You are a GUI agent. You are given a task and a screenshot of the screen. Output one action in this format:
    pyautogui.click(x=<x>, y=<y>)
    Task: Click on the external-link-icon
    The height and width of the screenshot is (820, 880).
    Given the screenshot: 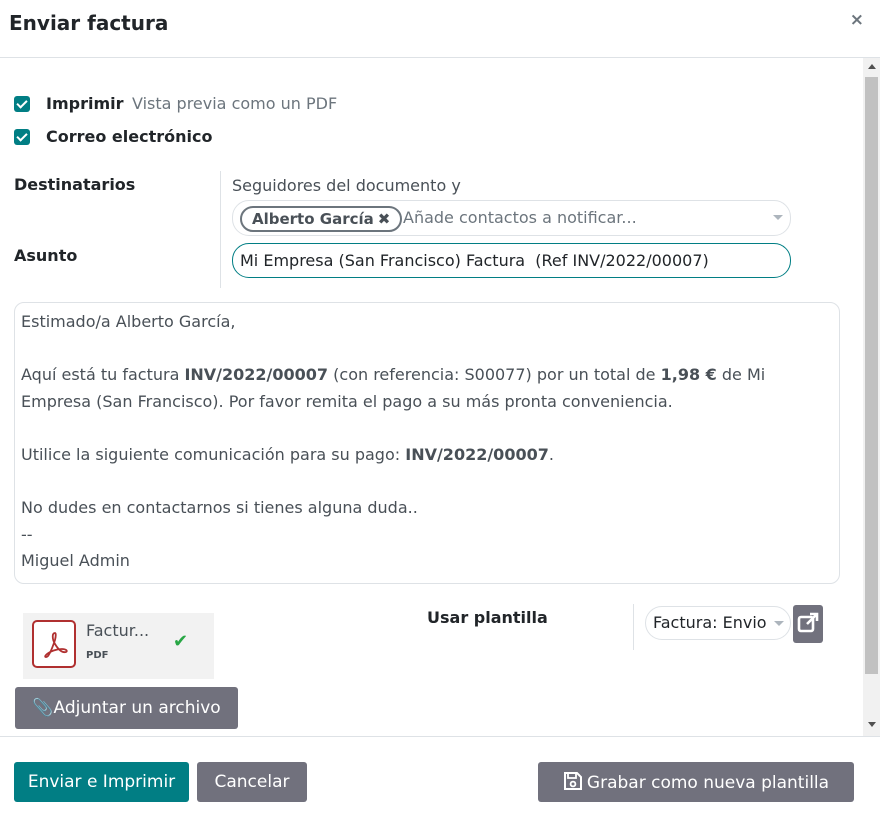 What is the action you would take?
    pyautogui.click(x=808, y=622)
    